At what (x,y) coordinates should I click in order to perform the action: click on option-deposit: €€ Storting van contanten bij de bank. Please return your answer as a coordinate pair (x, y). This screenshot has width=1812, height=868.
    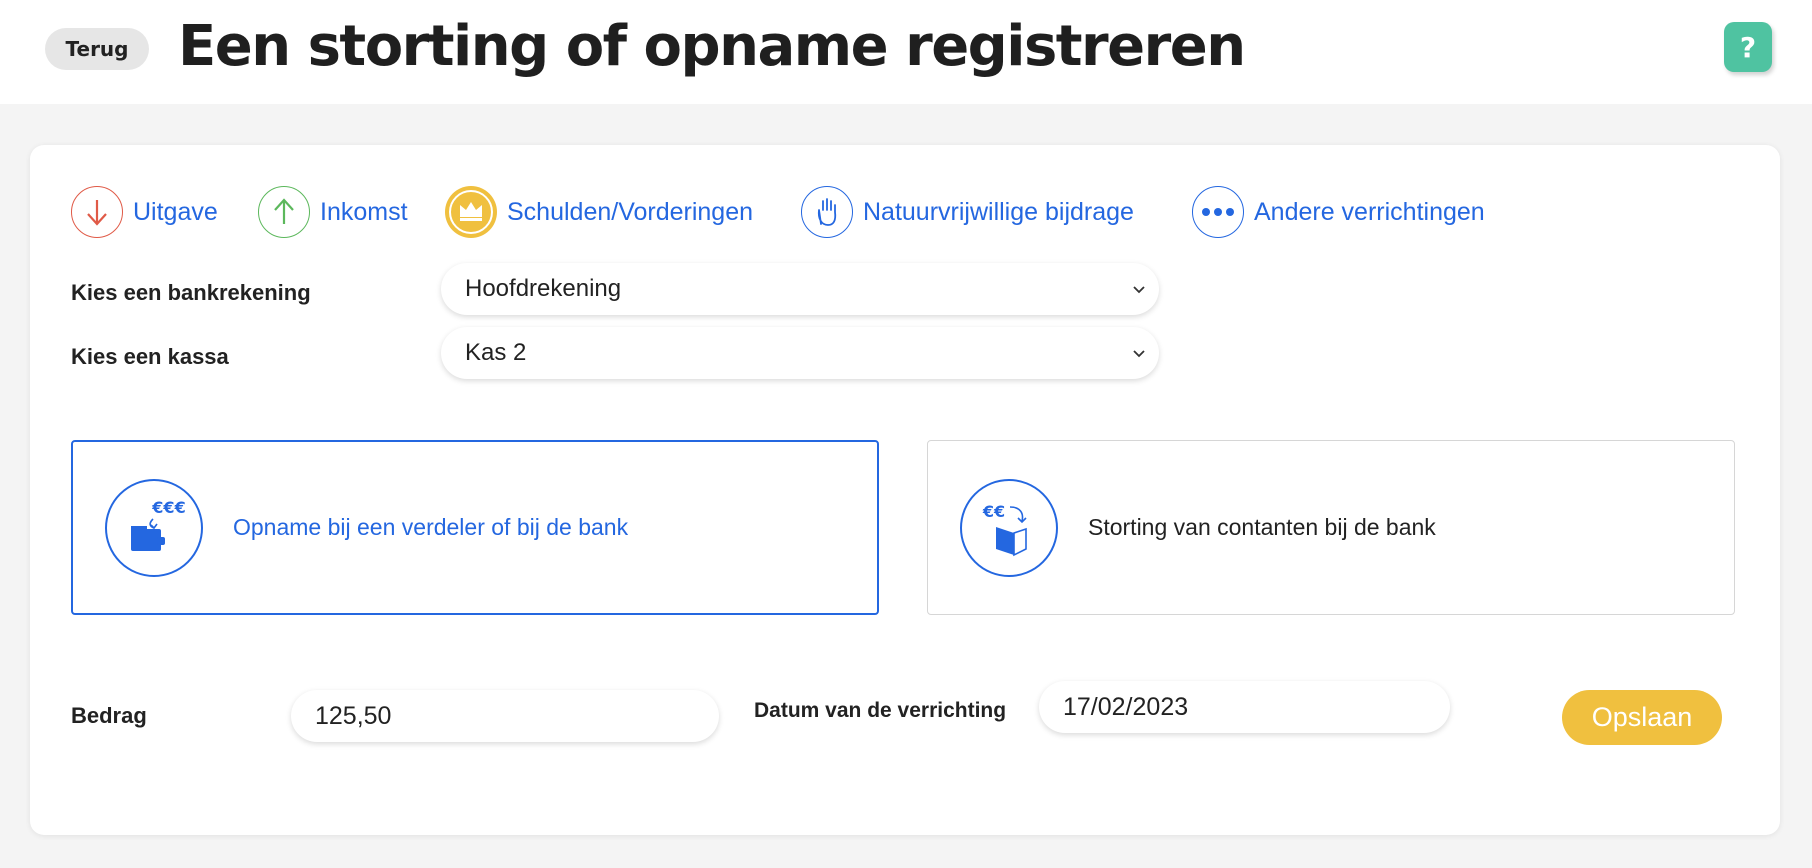
    Looking at the image, I should click on (1331, 527).